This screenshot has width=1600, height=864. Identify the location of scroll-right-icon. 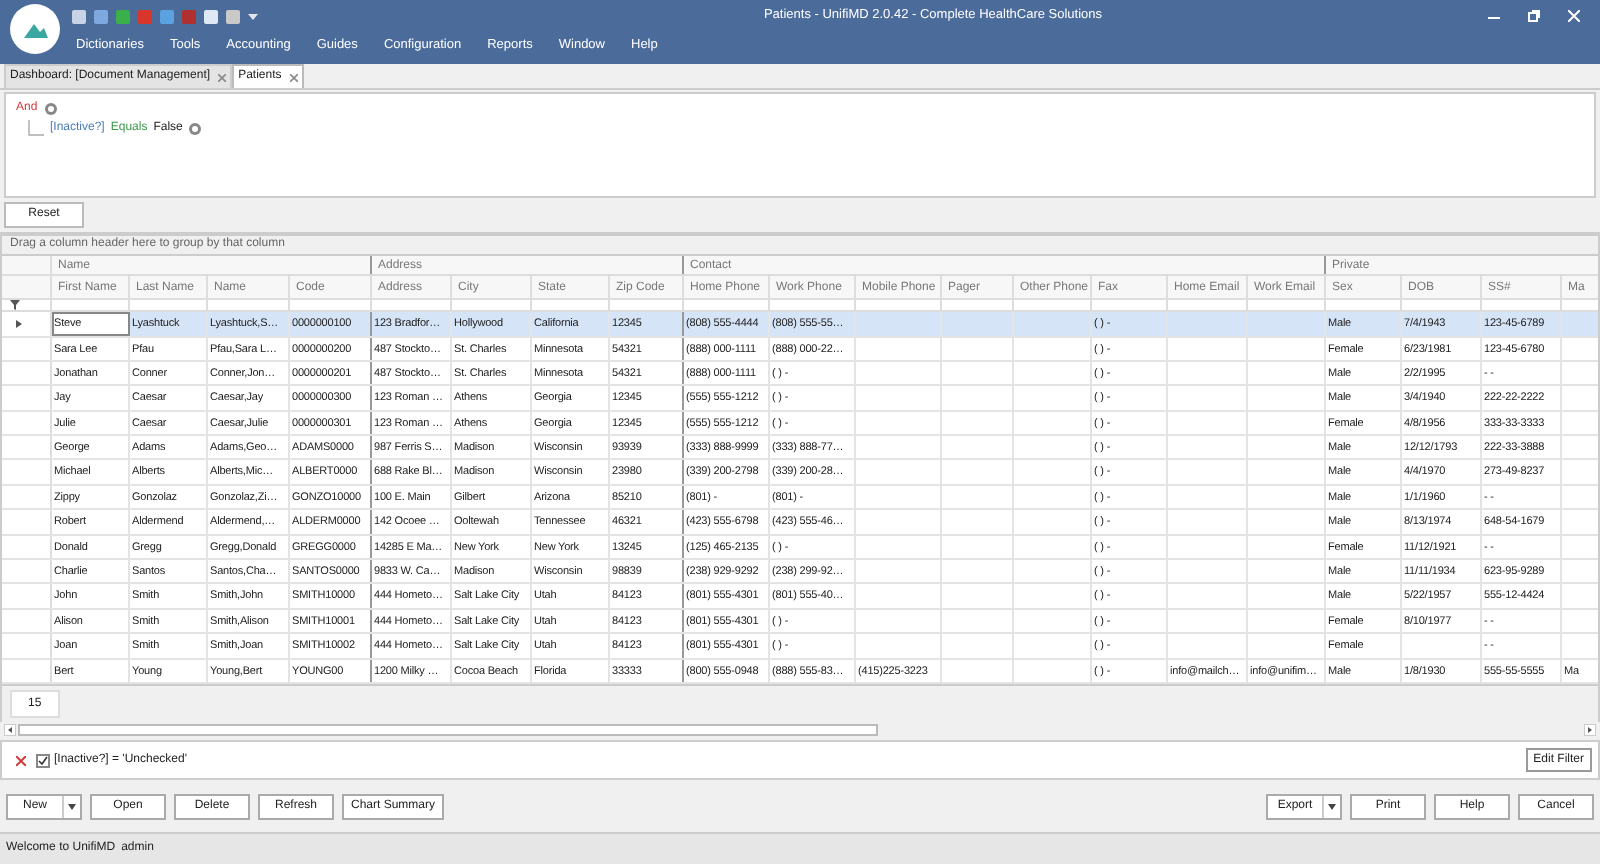
(1590, 730).